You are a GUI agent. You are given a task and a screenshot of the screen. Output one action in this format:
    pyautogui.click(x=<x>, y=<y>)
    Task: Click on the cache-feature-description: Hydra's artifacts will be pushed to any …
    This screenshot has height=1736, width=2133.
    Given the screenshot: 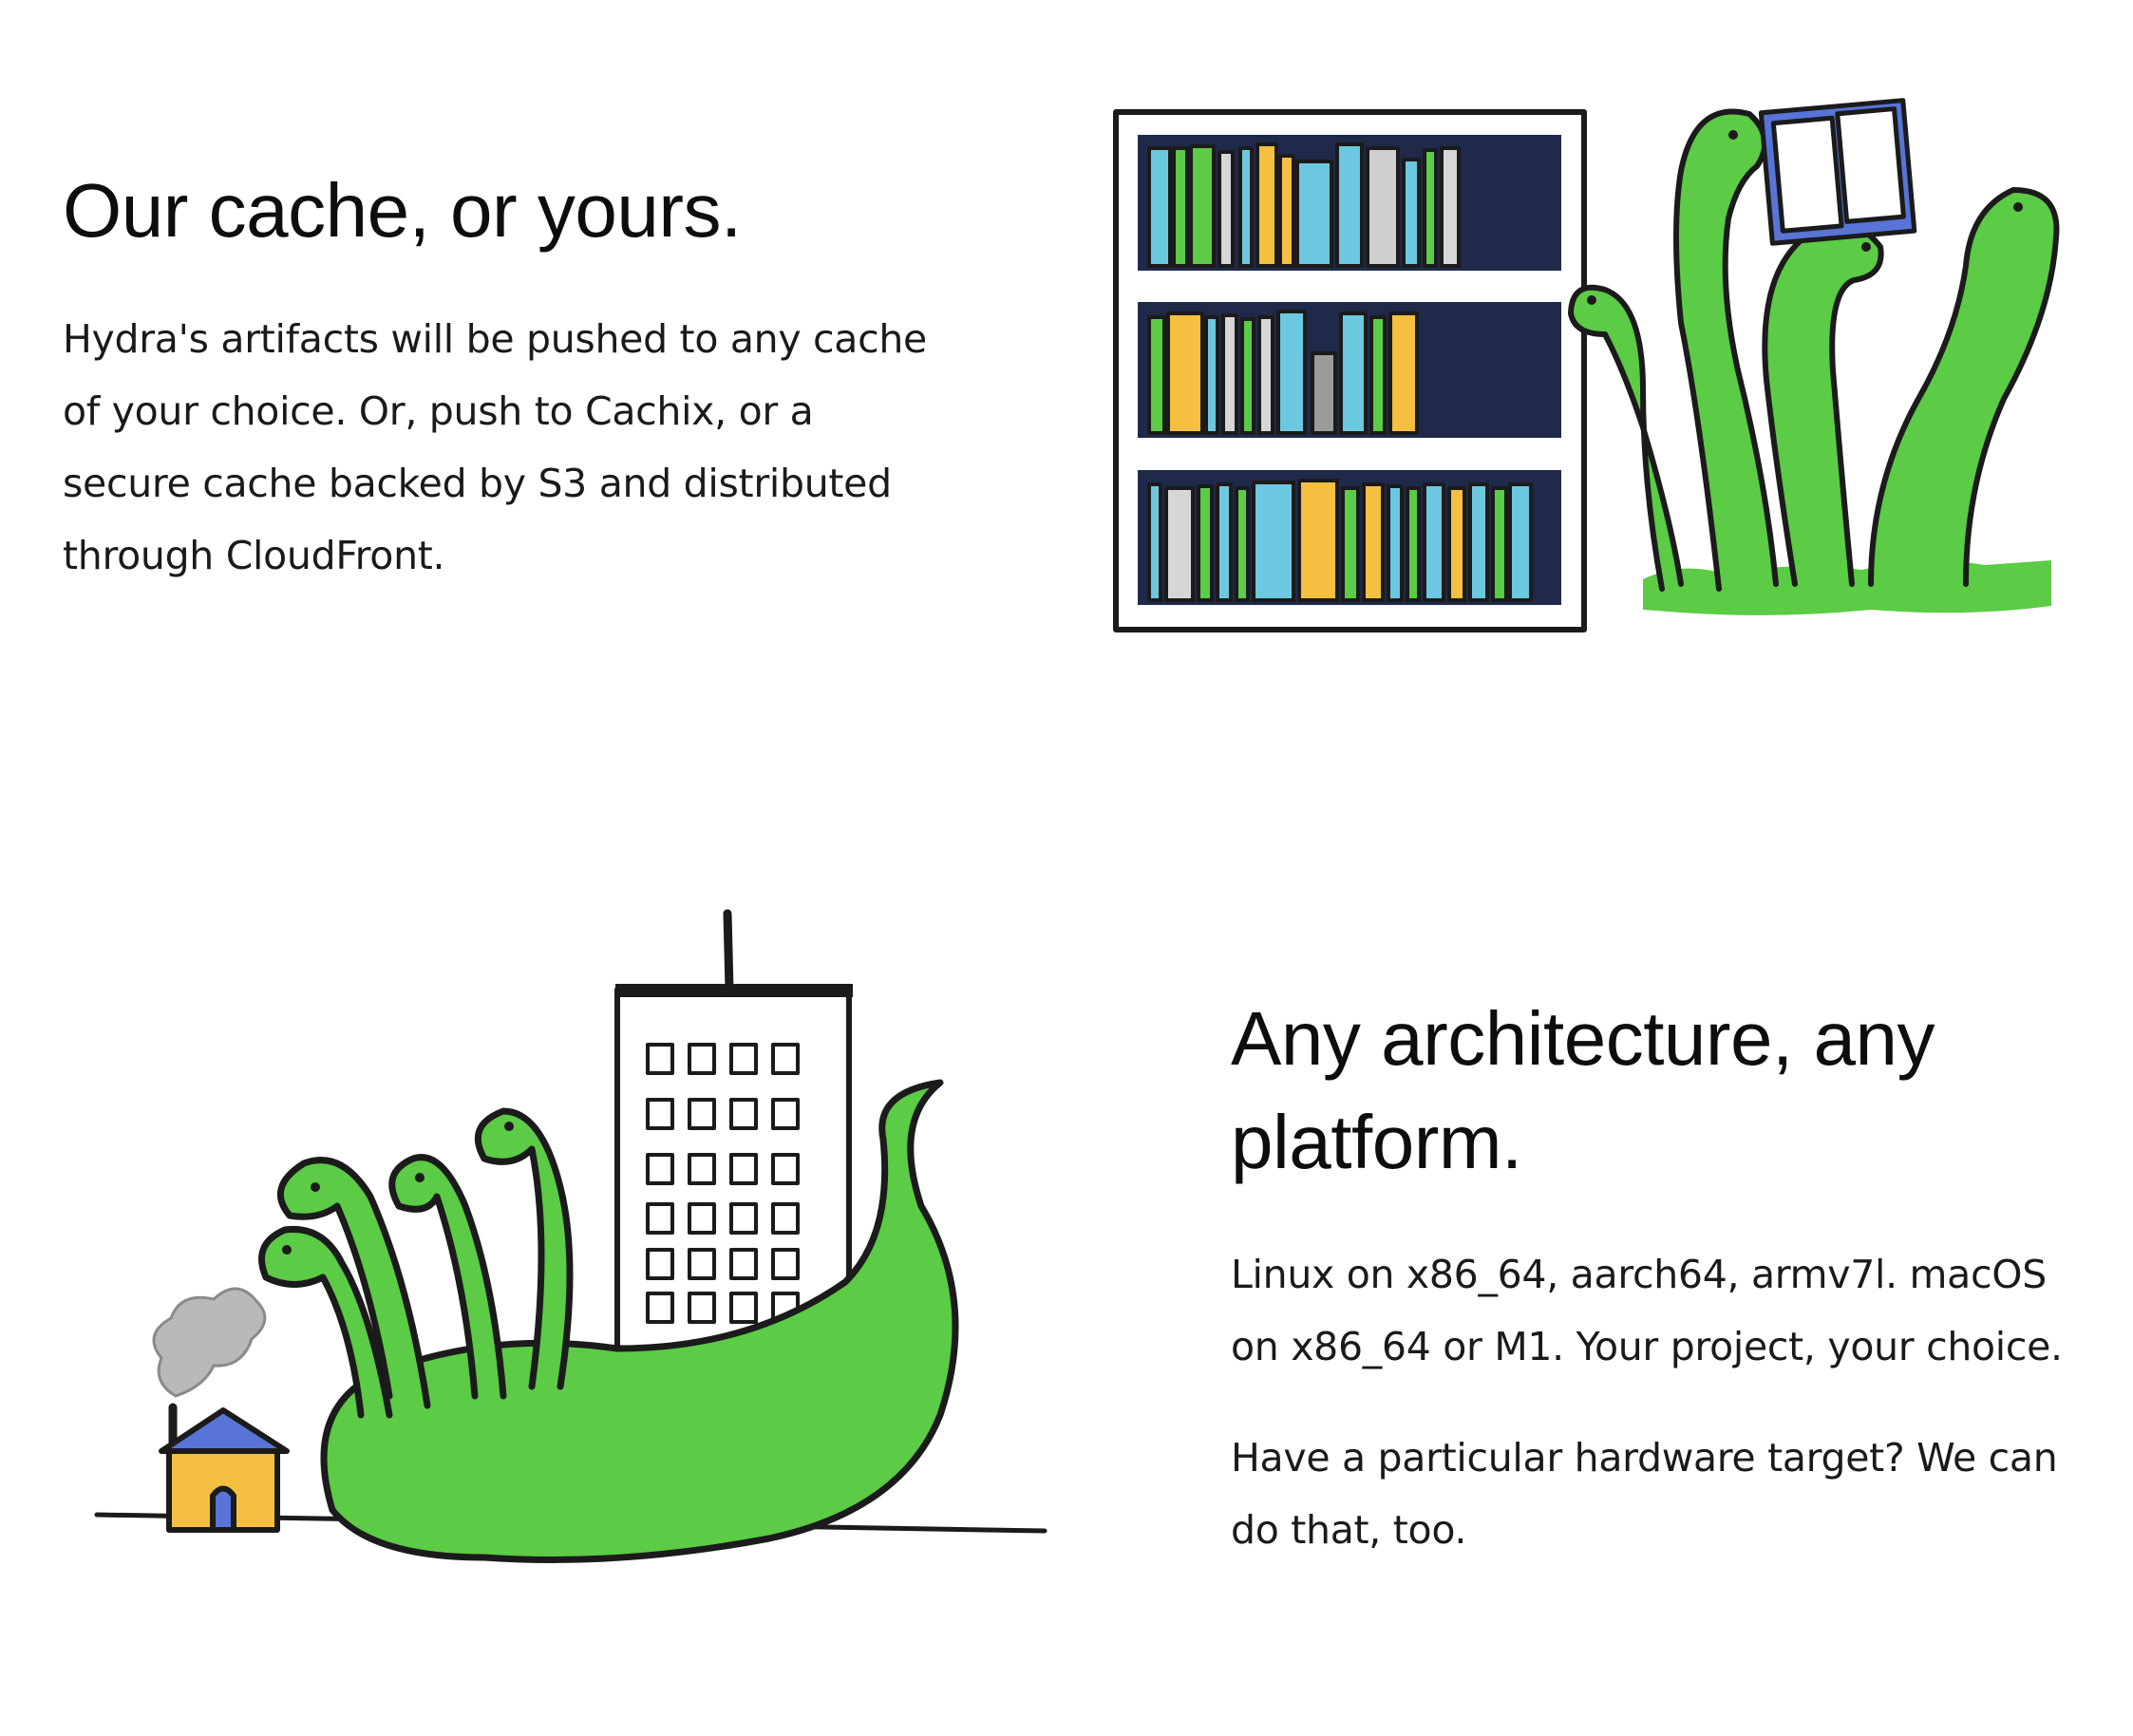 What is the action you would take?
    pyautogui.click(x=495, y=446)
    